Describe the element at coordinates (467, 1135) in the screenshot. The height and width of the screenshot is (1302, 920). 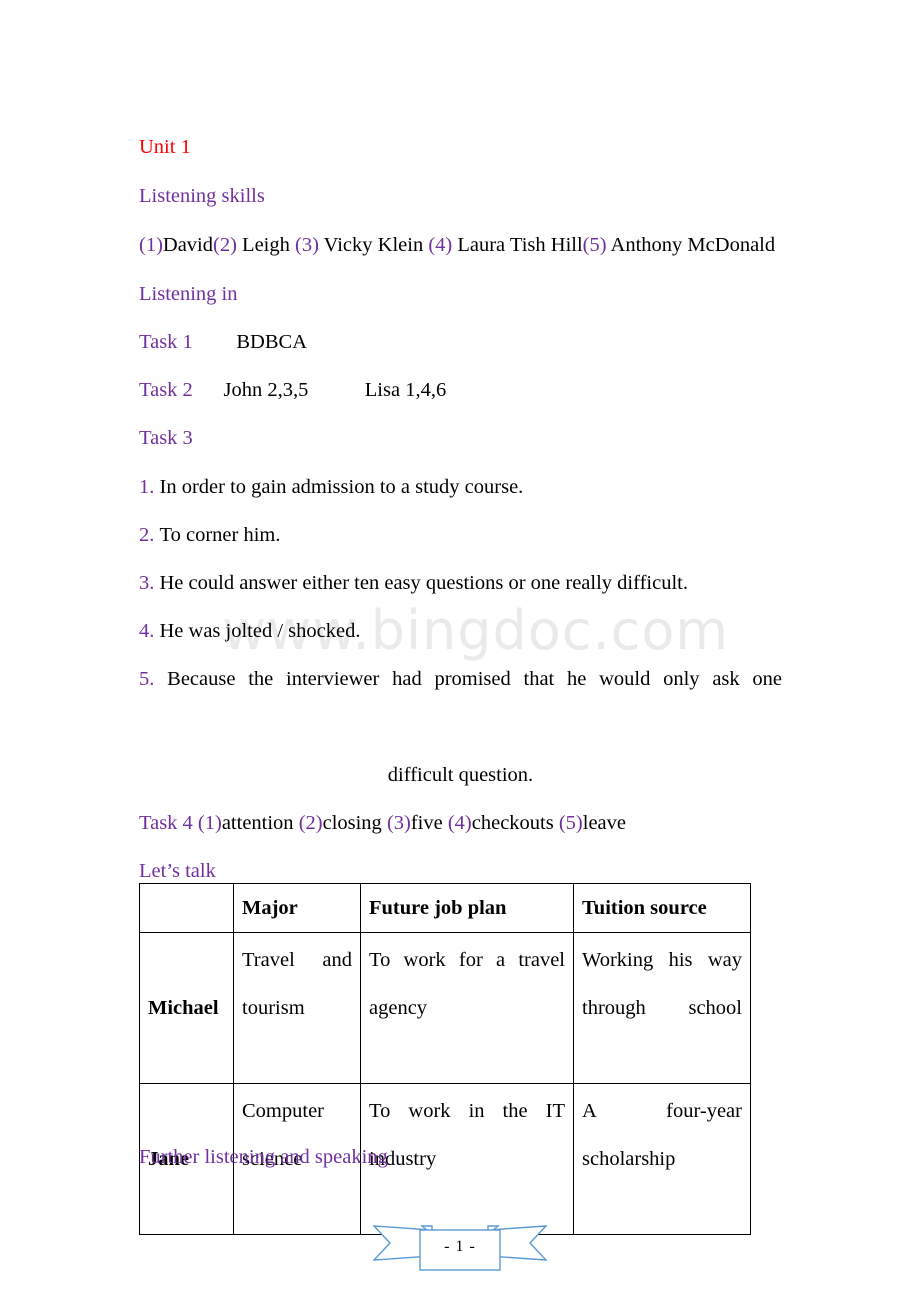
I see `cell-text: To work in the IT industry` at that location.